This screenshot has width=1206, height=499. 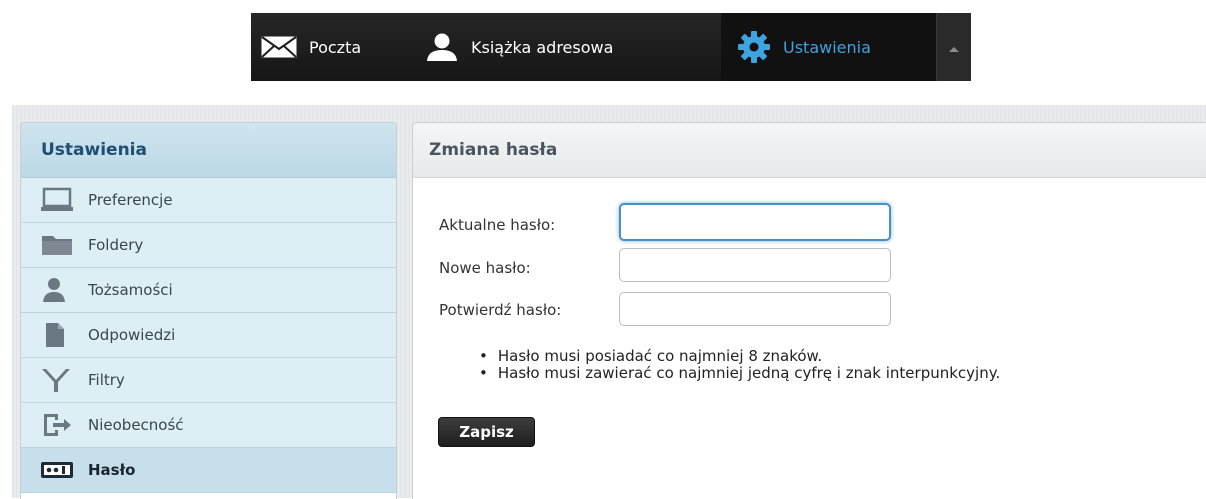 What do you see at coordinates (57, 380) in the screenshot?
I see `filter-icon` at bounding box center [57, 380].